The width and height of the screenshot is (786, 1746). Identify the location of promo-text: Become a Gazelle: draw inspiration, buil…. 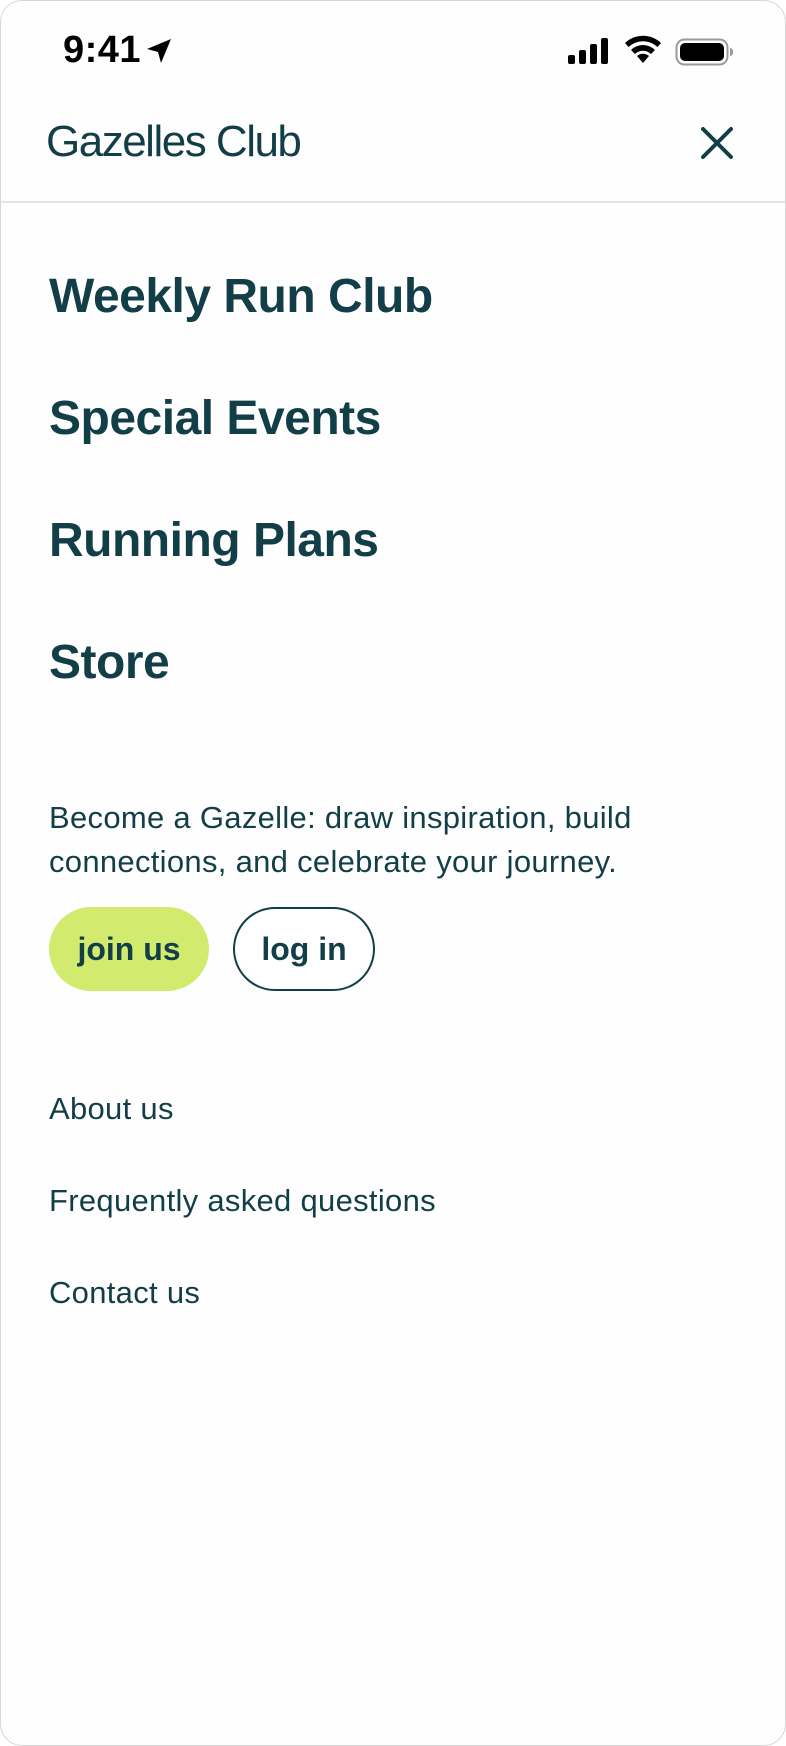
(340, 839).